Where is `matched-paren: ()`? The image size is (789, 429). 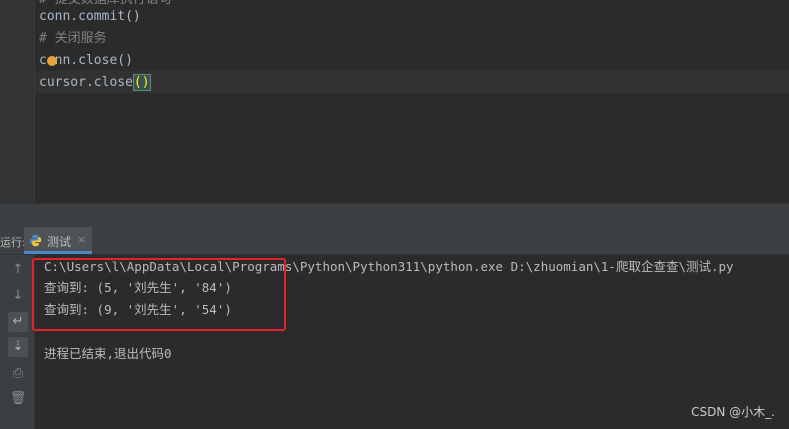 matched-paren: () is located at coordinates (141, 82).